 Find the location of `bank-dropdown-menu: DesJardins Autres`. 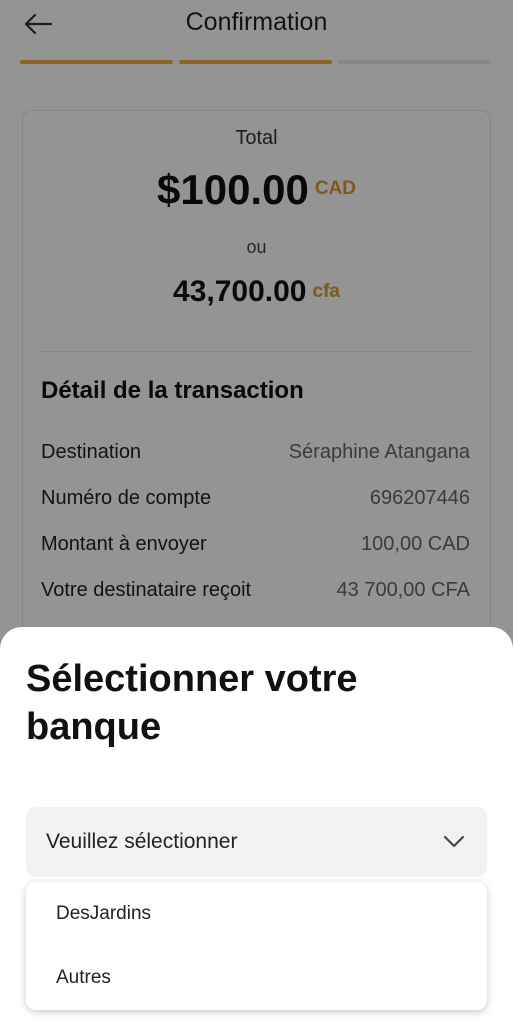

bank-dropdown-menu: DesJardins Autres is located at coordinates (256, 946).